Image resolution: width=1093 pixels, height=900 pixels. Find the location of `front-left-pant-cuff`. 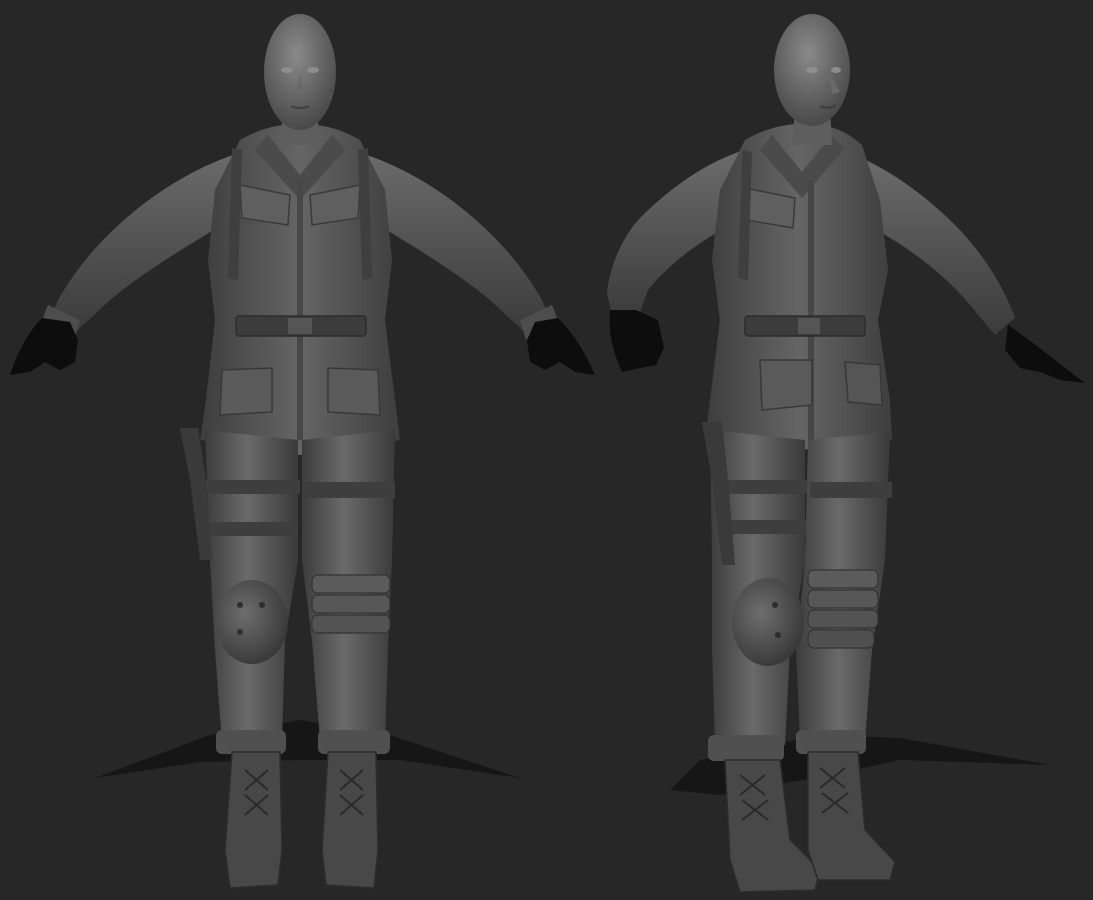

front-left-pant-cuff is located at coordinates (251, 742).